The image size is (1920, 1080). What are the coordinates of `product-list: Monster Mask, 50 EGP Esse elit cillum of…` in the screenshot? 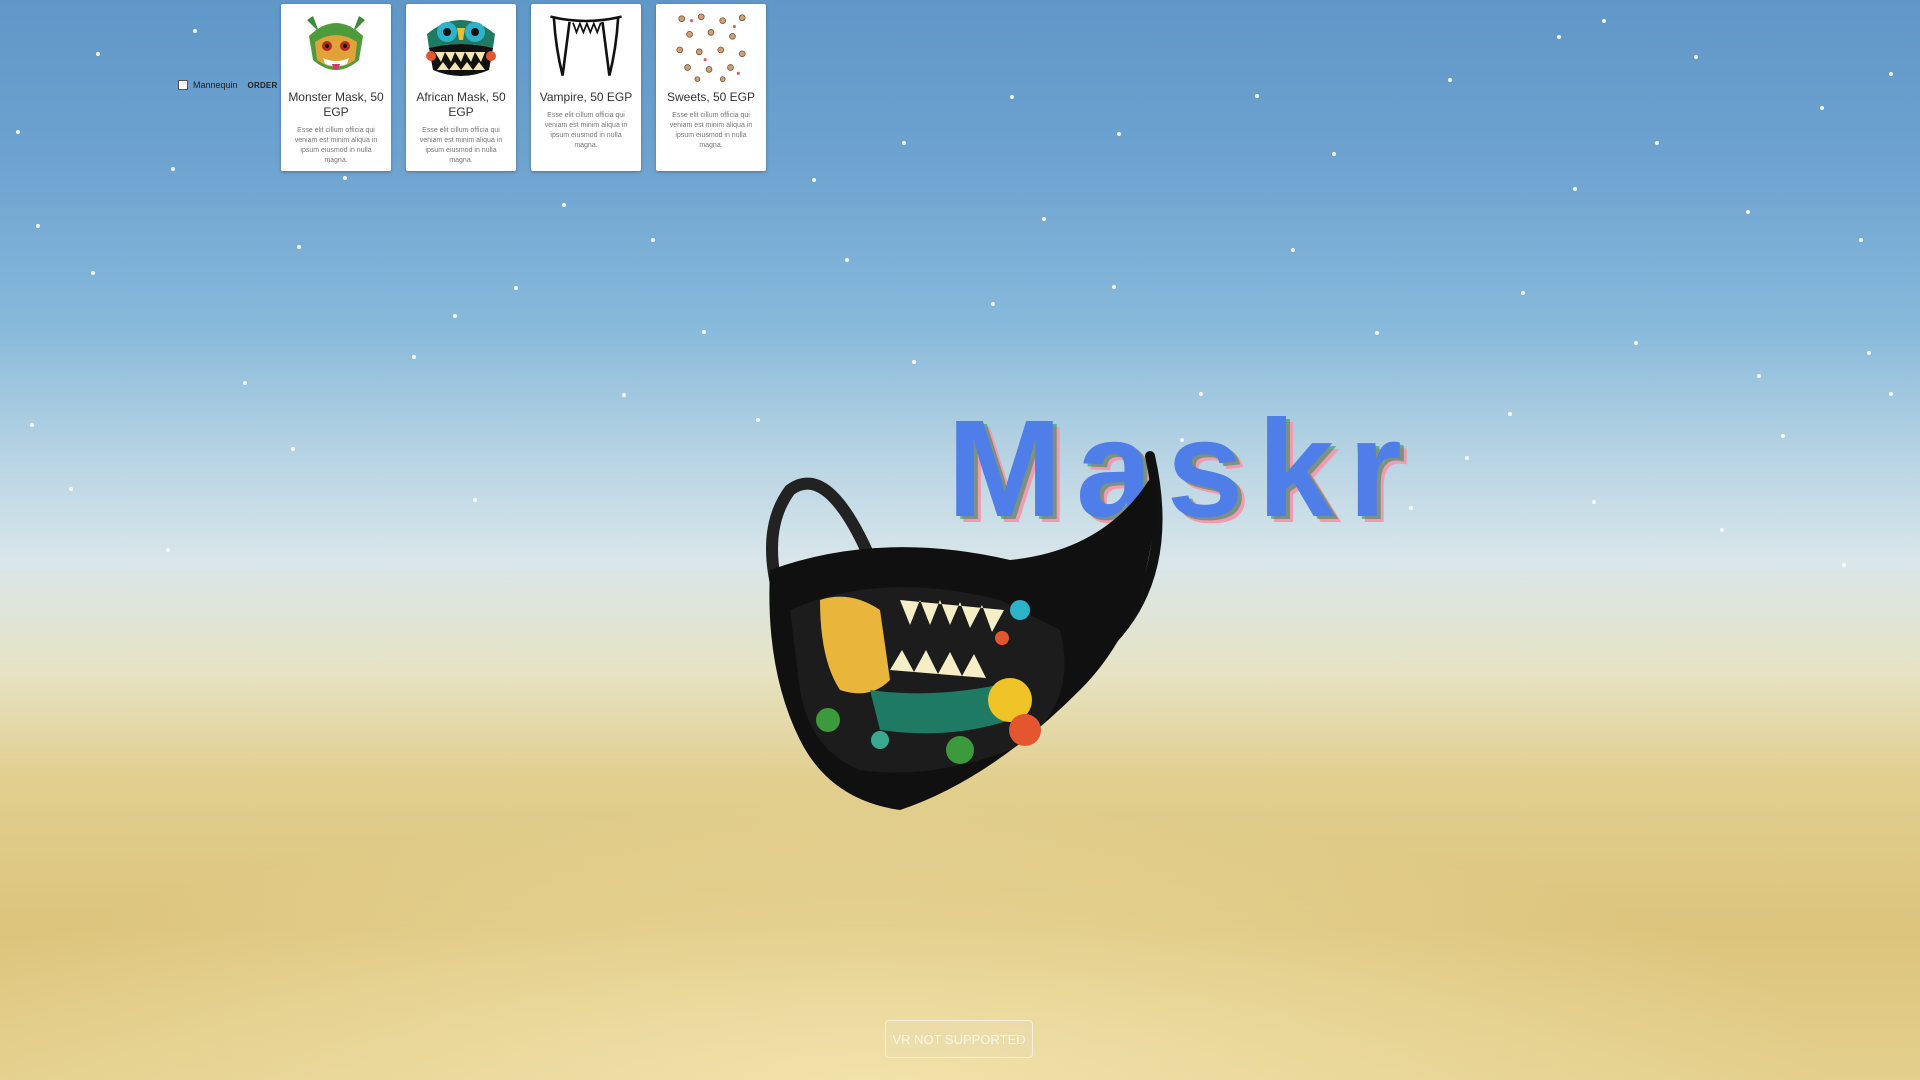 It's located at (523, 87).